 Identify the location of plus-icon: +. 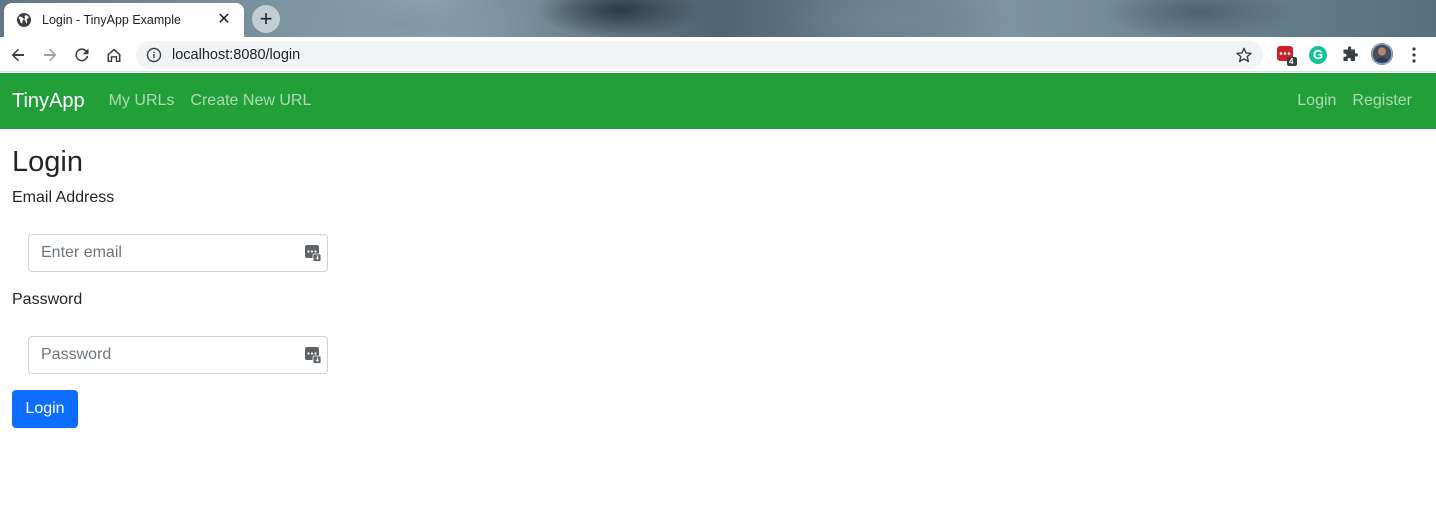
(266, 18).